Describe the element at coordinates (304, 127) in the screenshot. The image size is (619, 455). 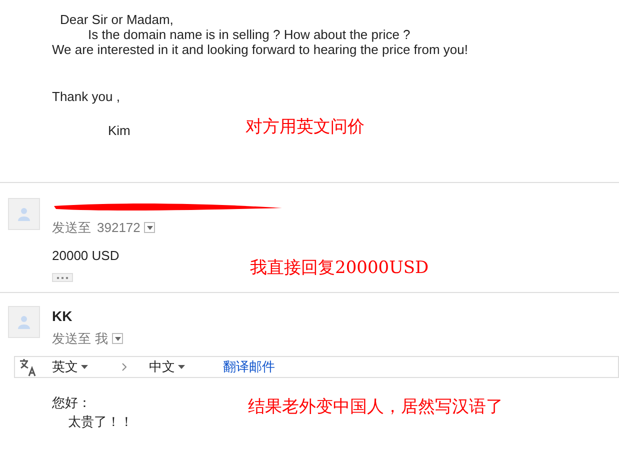
I see `annotation: 对方用英文问价` at that location.